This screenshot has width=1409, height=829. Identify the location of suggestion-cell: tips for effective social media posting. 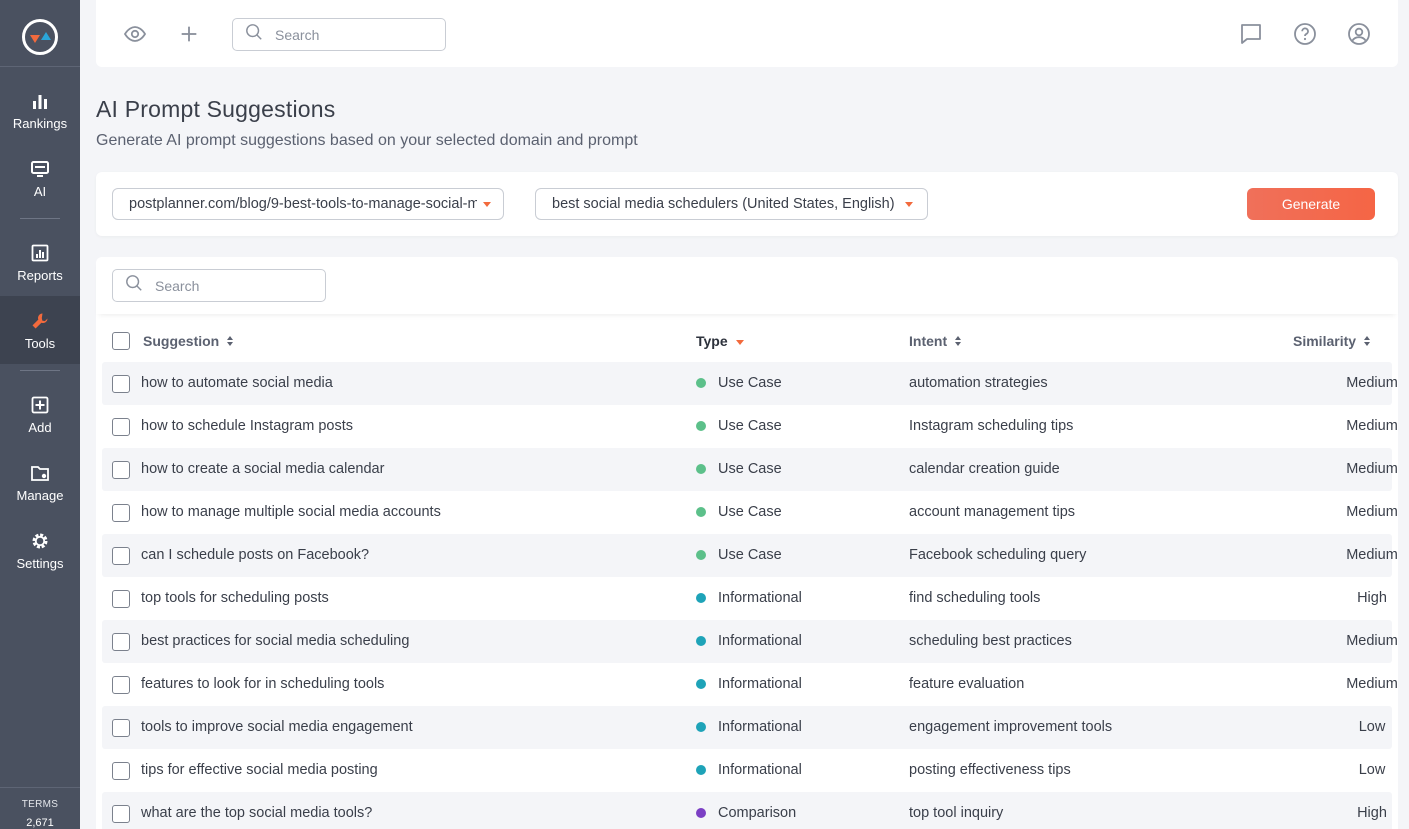
(259, 770).